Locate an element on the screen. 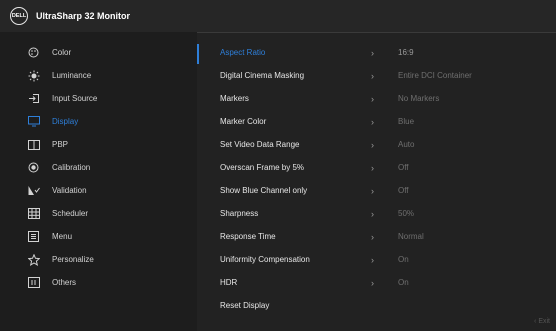 Image resolution: width=556 pixels, height=331 pixels. setting-value: Blue is located at coordinates (406, 121).